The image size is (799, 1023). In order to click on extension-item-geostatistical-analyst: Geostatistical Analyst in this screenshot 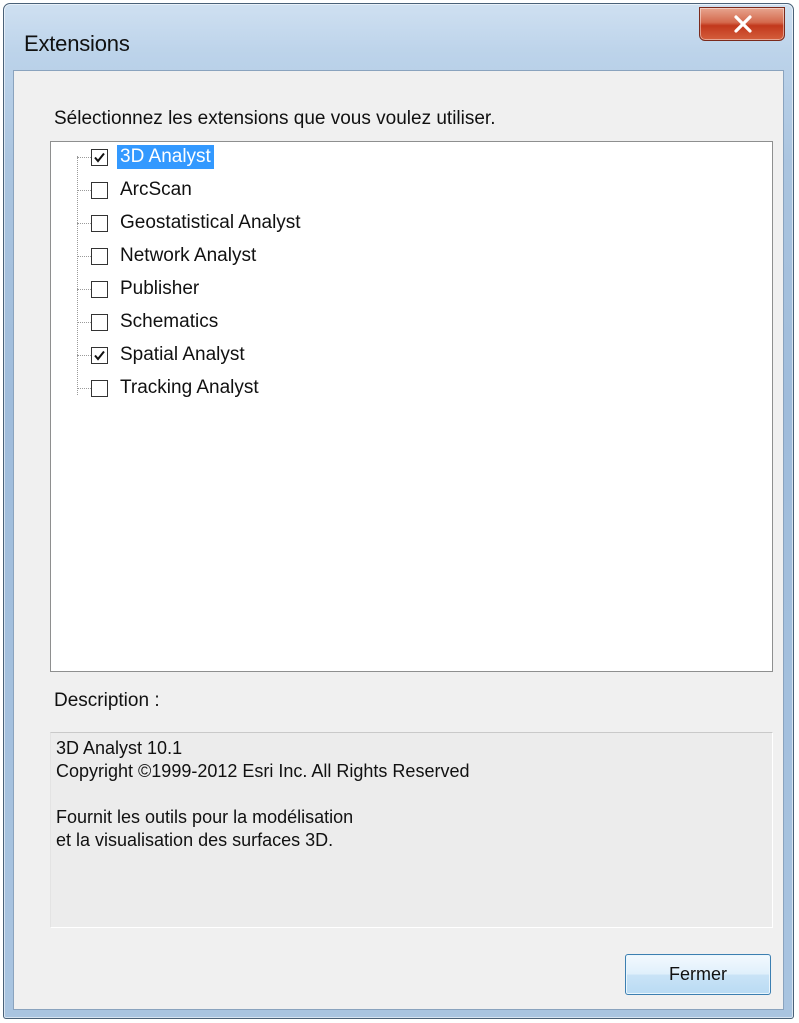, I will do `click(377, 224)`.